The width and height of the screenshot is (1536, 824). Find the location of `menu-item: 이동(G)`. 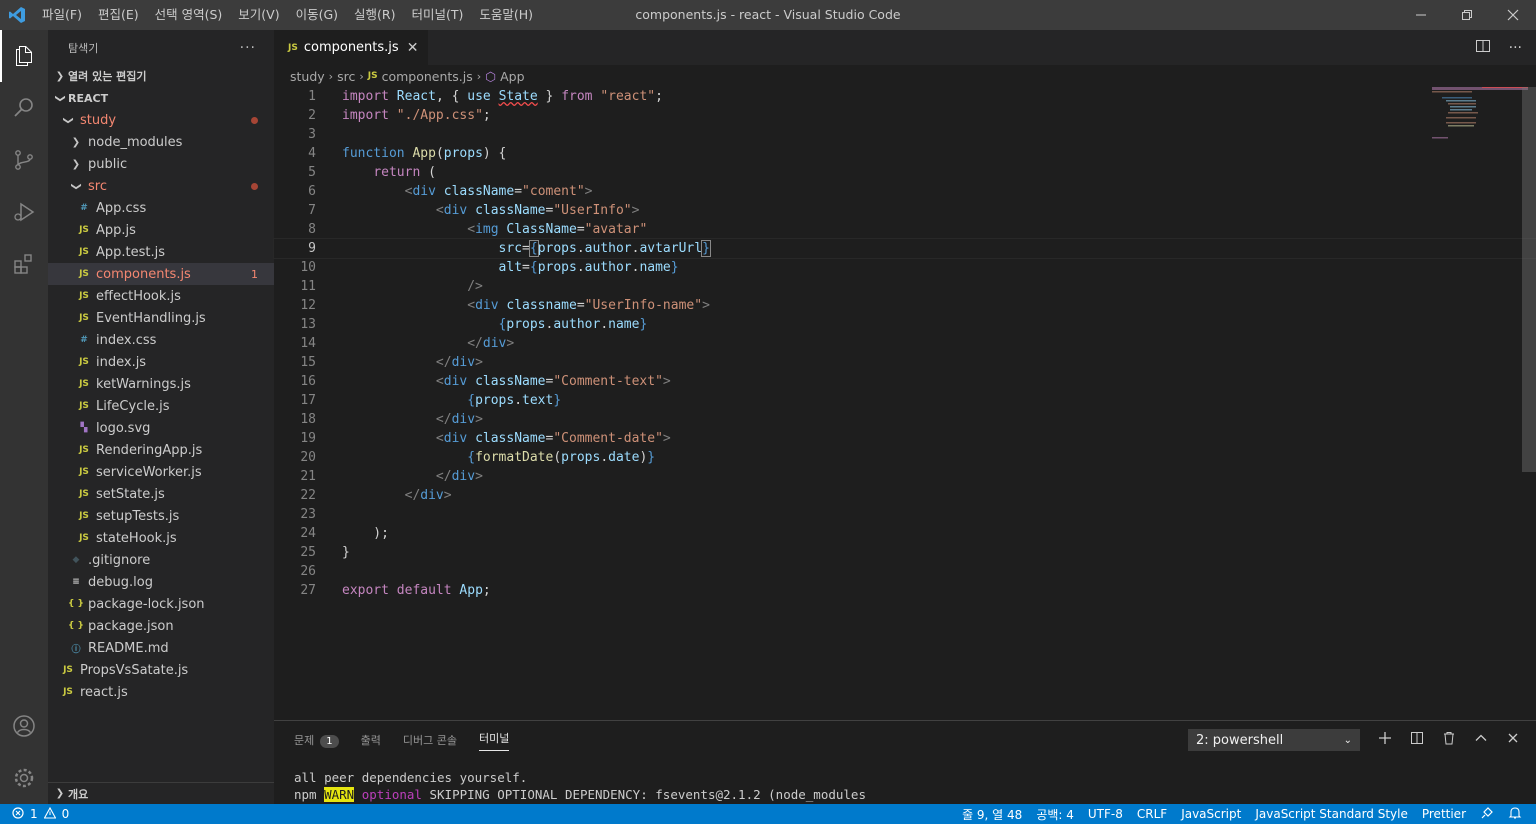

menu-item: 이동(G) is located at coordinates (317, 15).